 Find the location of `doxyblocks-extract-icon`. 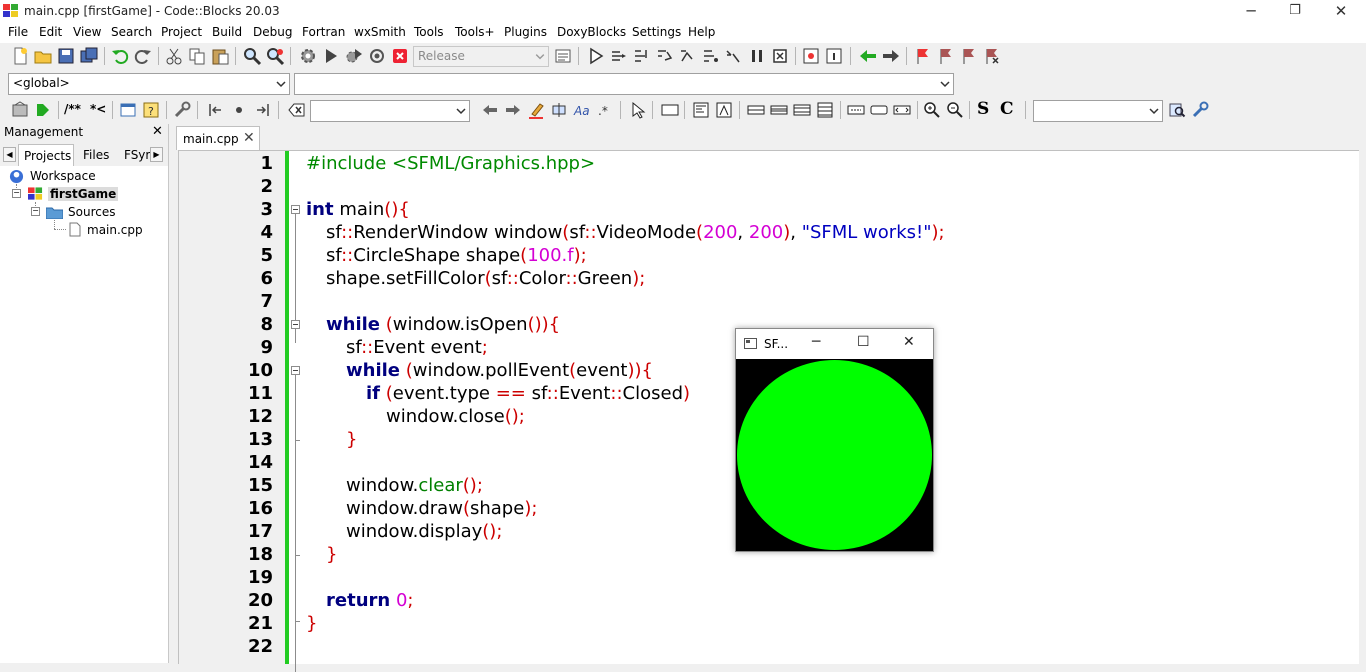

doxyblocks-extract-icon is located at coordinates (43, 110).